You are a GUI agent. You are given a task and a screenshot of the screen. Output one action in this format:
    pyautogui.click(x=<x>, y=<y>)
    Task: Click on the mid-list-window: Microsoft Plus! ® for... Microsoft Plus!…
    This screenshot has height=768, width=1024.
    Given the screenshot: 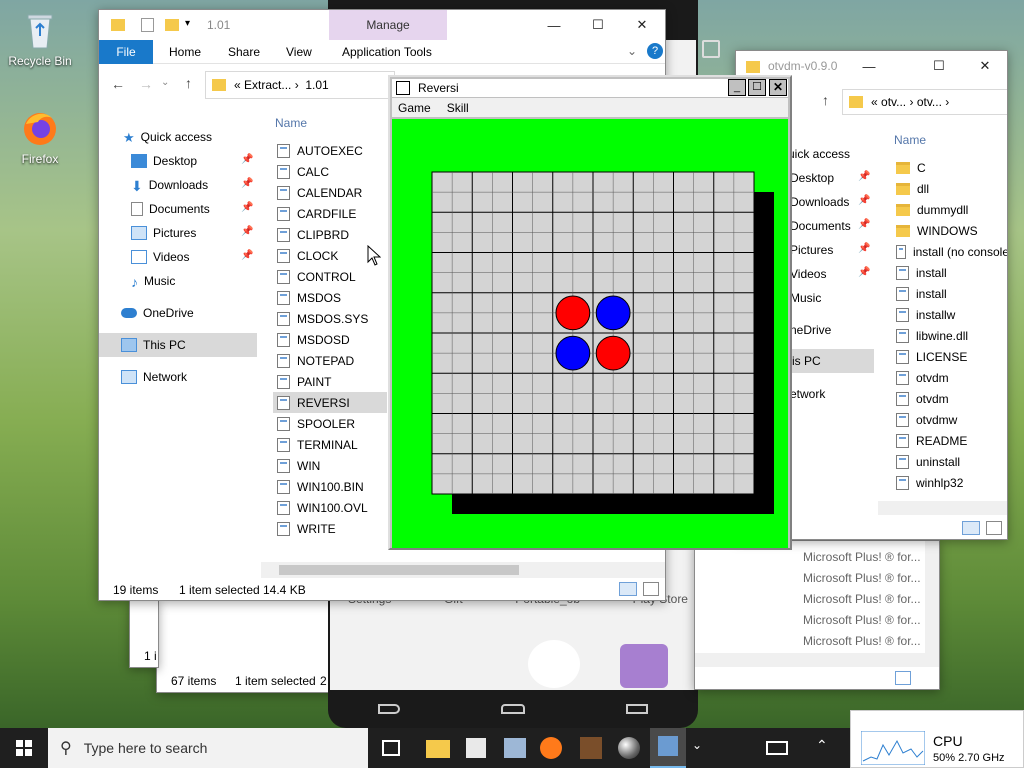 What is the action you would take?
    pyautogui.click(x=817, y=615)
    